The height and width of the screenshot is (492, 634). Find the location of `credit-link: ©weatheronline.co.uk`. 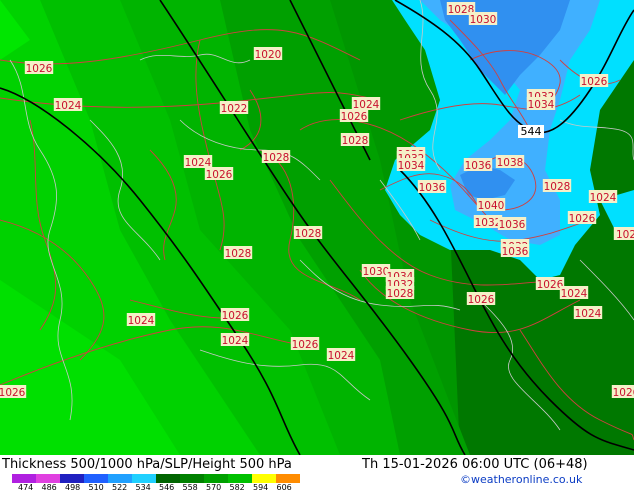

credit-link: ©weatheronline.co.uk is located at coordinates (521, 479).